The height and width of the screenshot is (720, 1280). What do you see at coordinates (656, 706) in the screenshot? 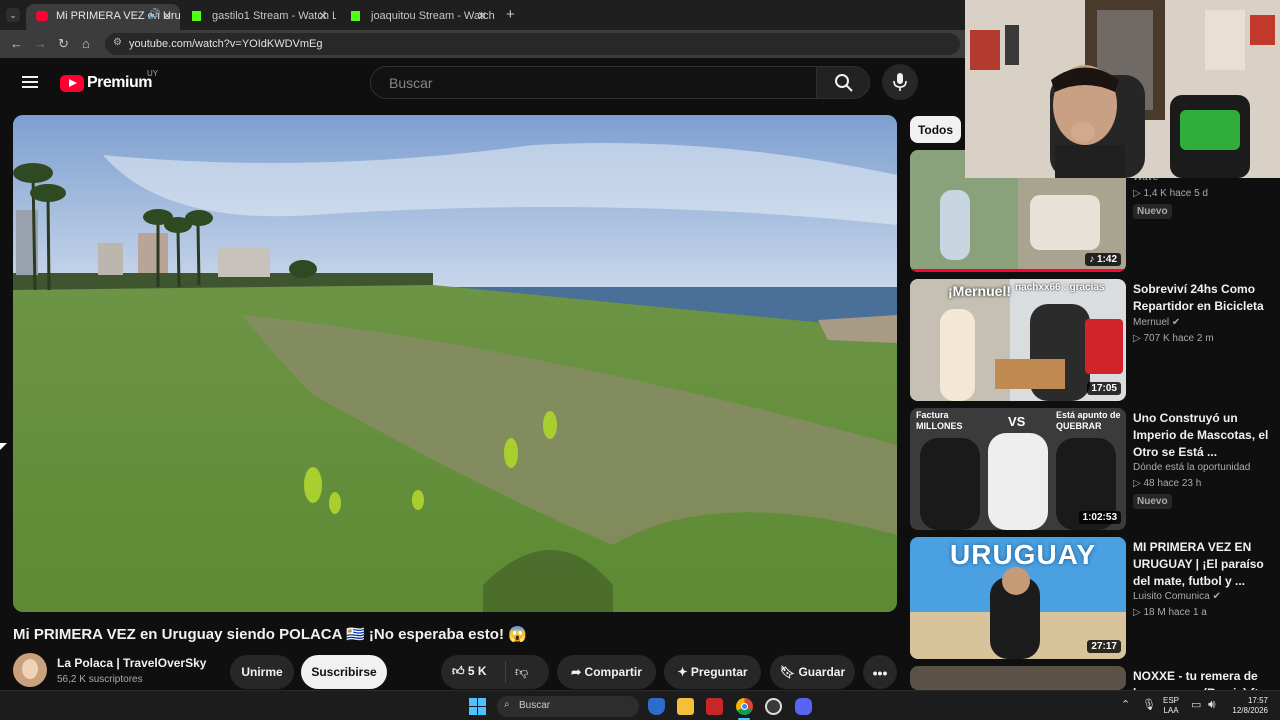
I see `security-app-icon` at bounding box center [656, 706].